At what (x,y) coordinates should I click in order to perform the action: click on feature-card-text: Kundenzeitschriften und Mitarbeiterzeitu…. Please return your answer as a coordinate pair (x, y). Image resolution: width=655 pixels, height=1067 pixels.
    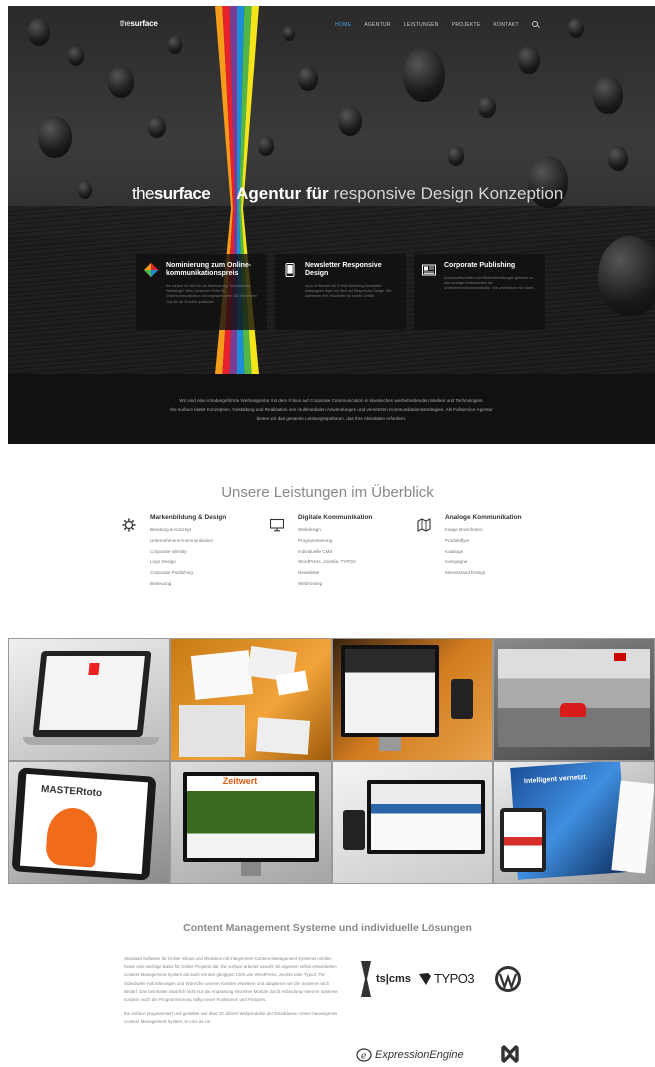
    Looking at the image, I should click on (489, 283).